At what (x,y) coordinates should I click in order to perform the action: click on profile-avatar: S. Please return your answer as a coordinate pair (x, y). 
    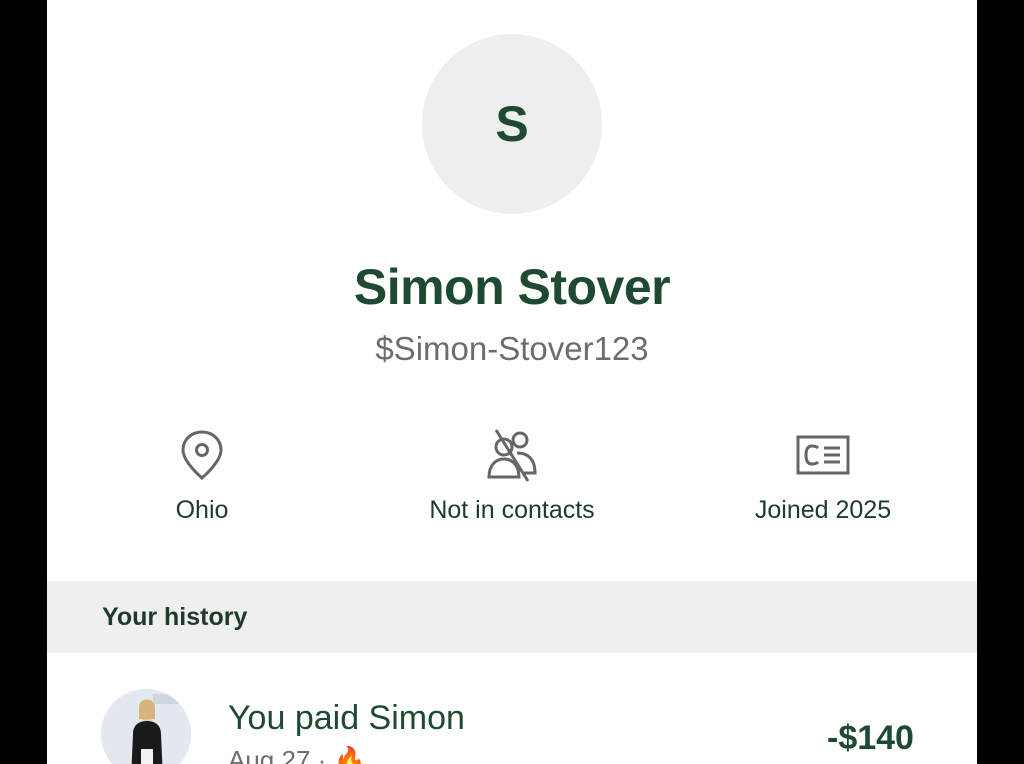
    Looking at the image, I should click on (512, 124).